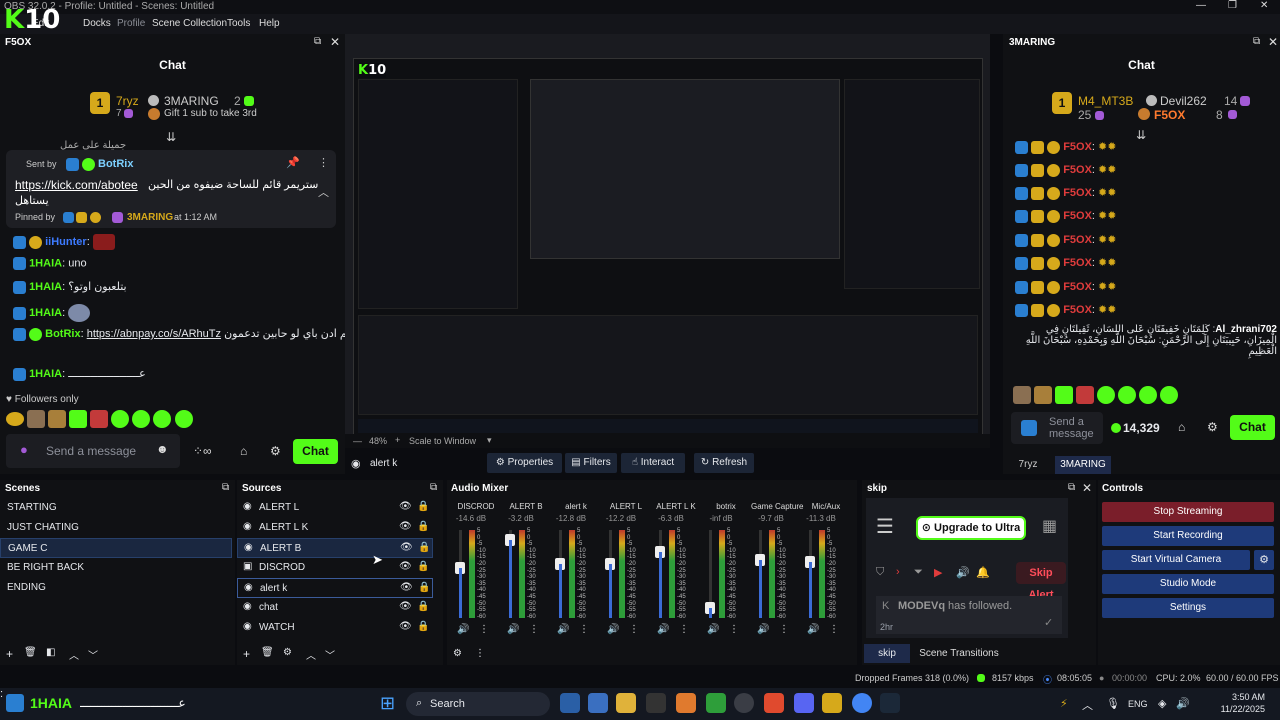  I want to click on scene-item: BE RIGHT BACK, so click(116, 568).